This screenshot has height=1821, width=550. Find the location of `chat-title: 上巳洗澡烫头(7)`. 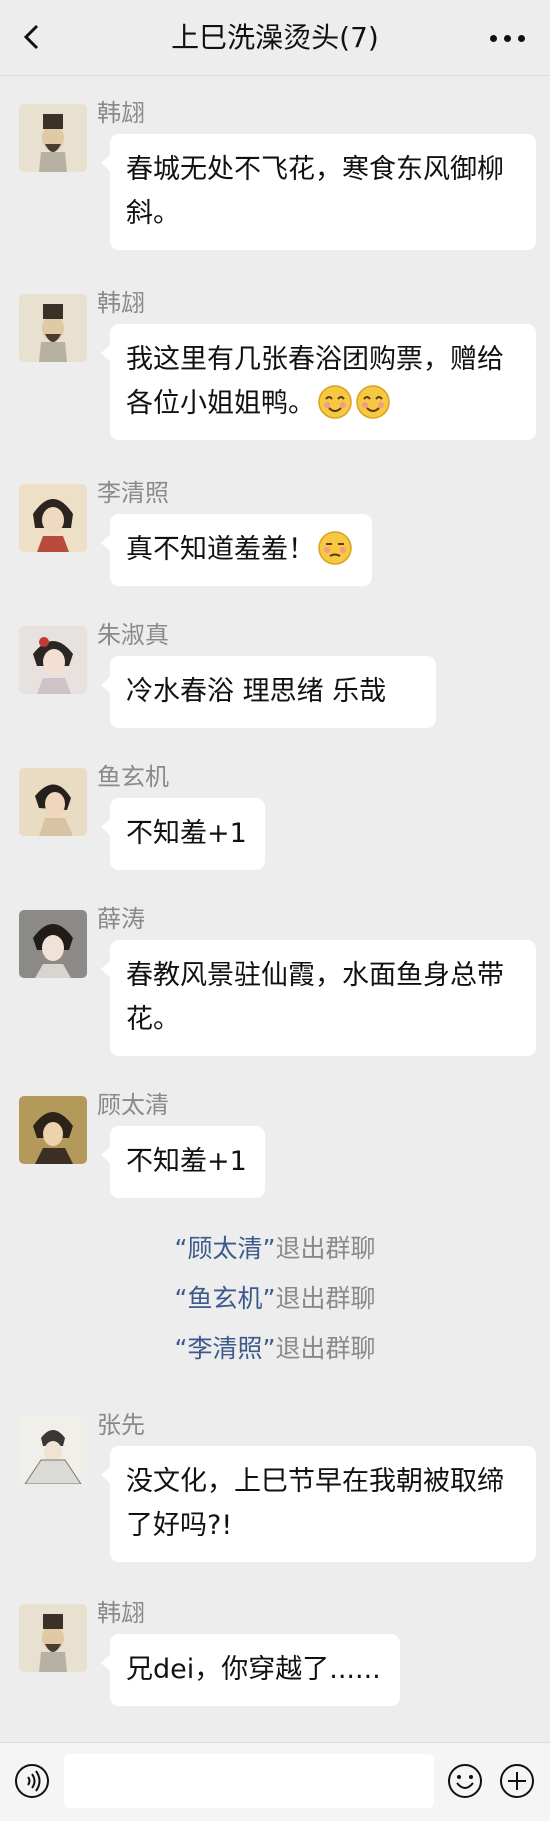

chat-title: 上巳洗澡烫头(7) is located at coordinates (275, 37).